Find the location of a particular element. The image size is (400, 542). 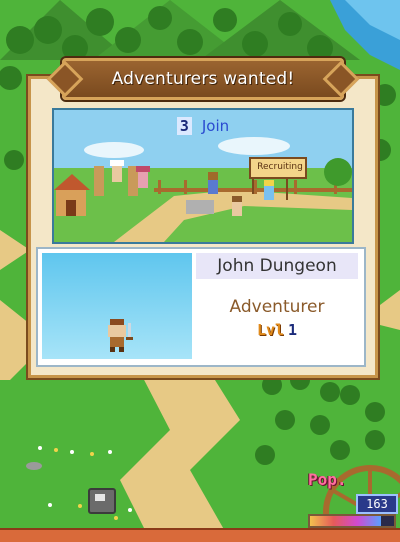

dialog-title-banner: Adventurers wanted! is located at coordinates (203, 79).